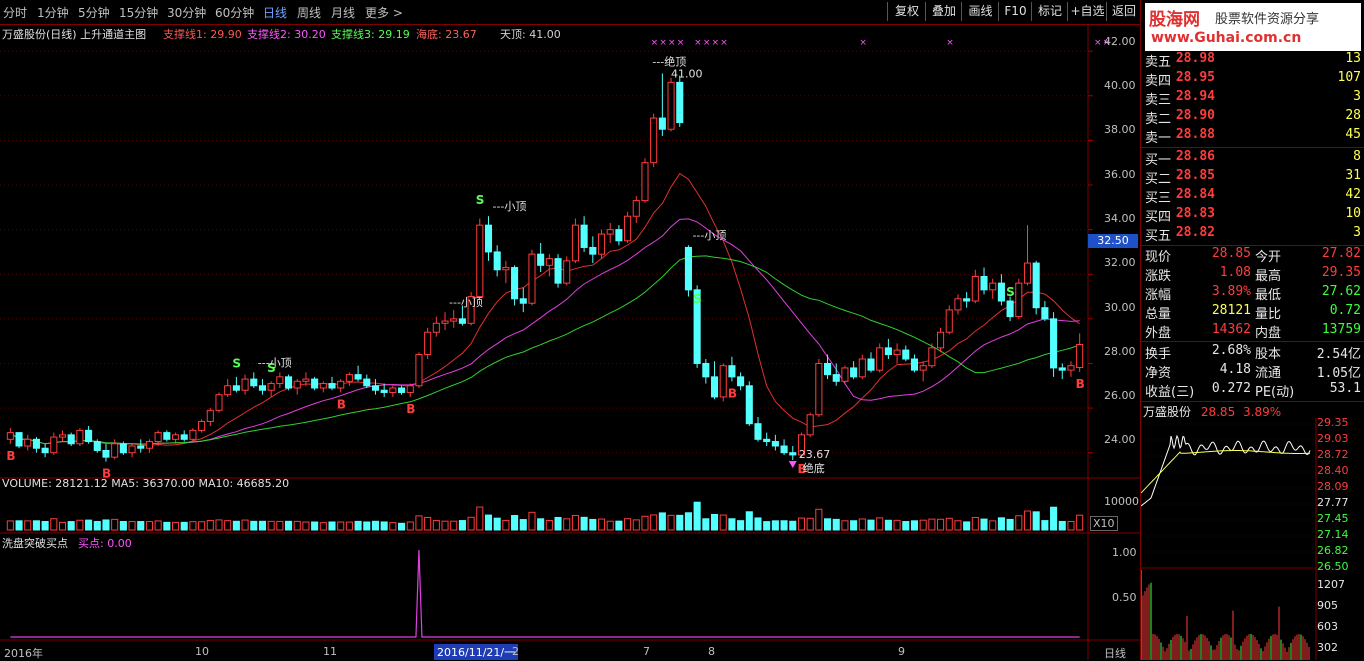 Image resolution: width=1364 pixels, height=661 pixels. Describe the element at coordinates (186, 12) in the screenshot. I see `period-tab-30min: 30分钟` at that location.